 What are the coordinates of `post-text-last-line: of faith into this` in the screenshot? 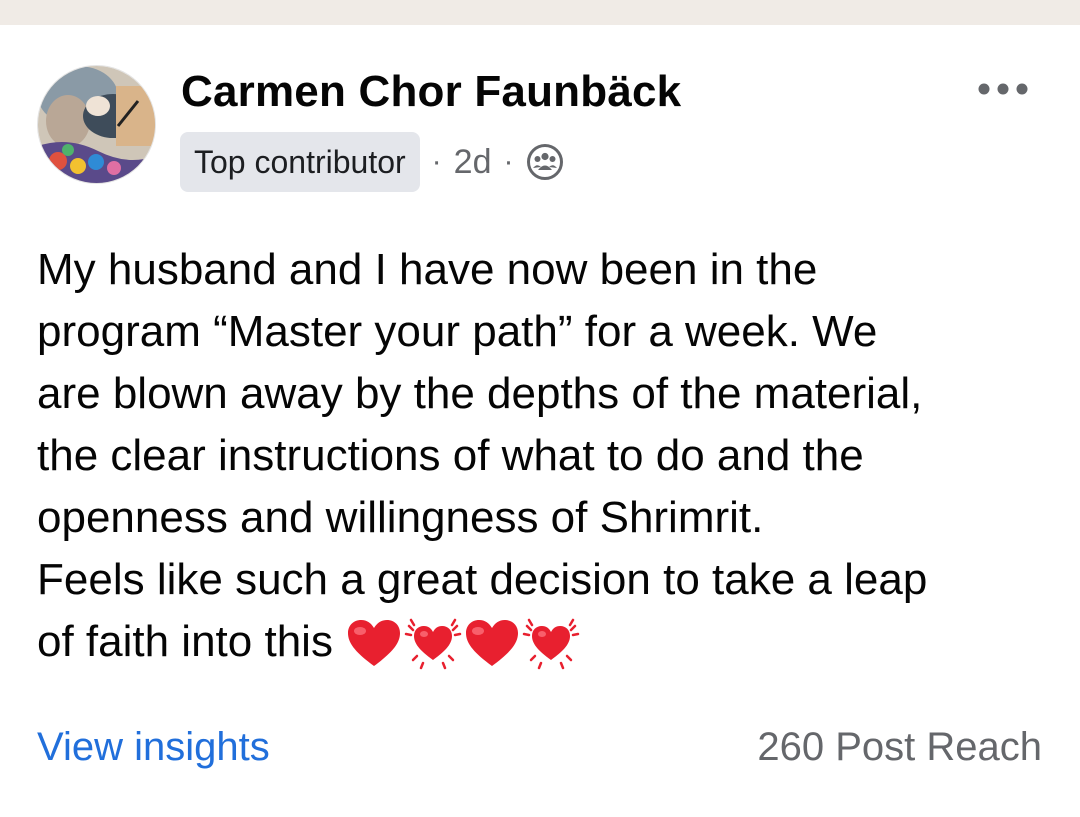 It's located at (547, 642).